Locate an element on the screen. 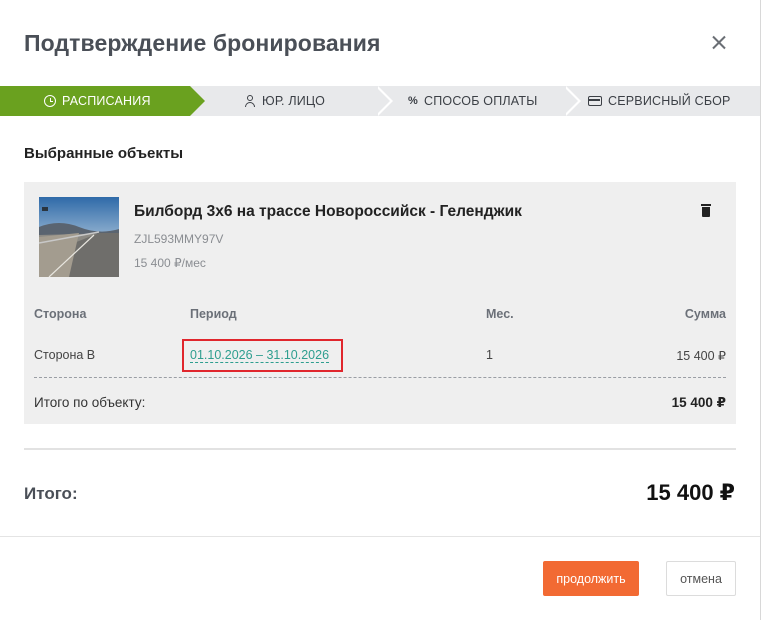 The height and width of the screenshot is (620, 761). row-side: Сторона B is located at coordinates (65, 355).